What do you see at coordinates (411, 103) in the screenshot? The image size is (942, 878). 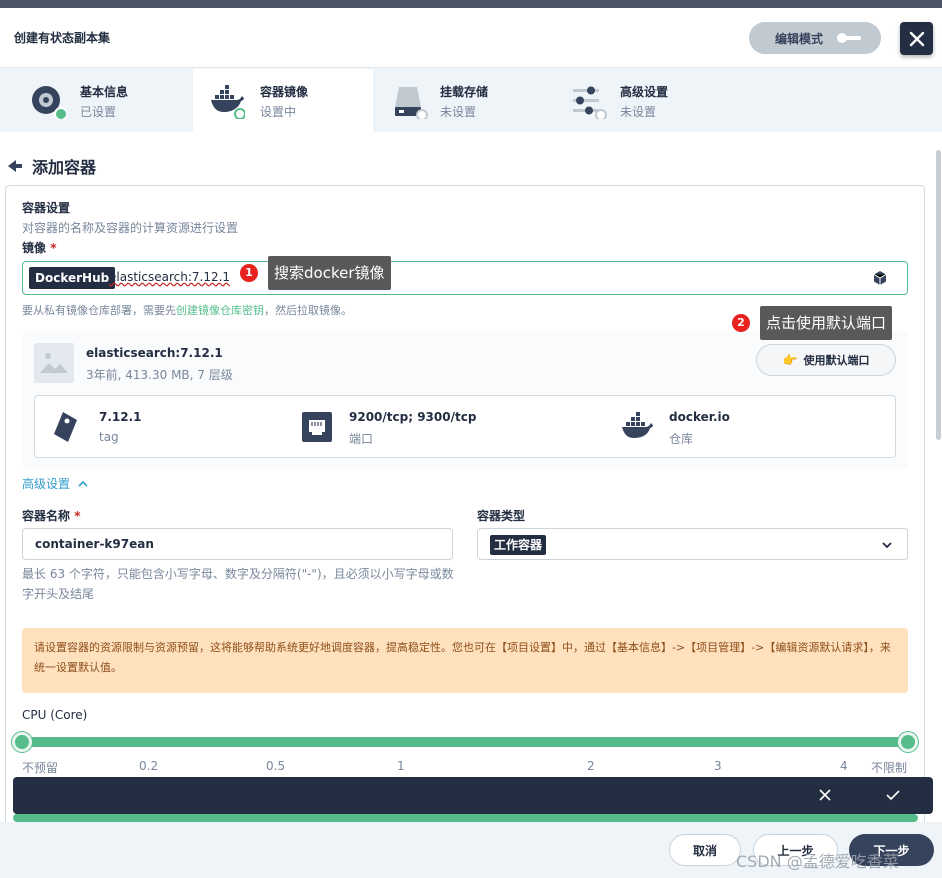 I see `storage-icon` at bounding box center [411, 103].